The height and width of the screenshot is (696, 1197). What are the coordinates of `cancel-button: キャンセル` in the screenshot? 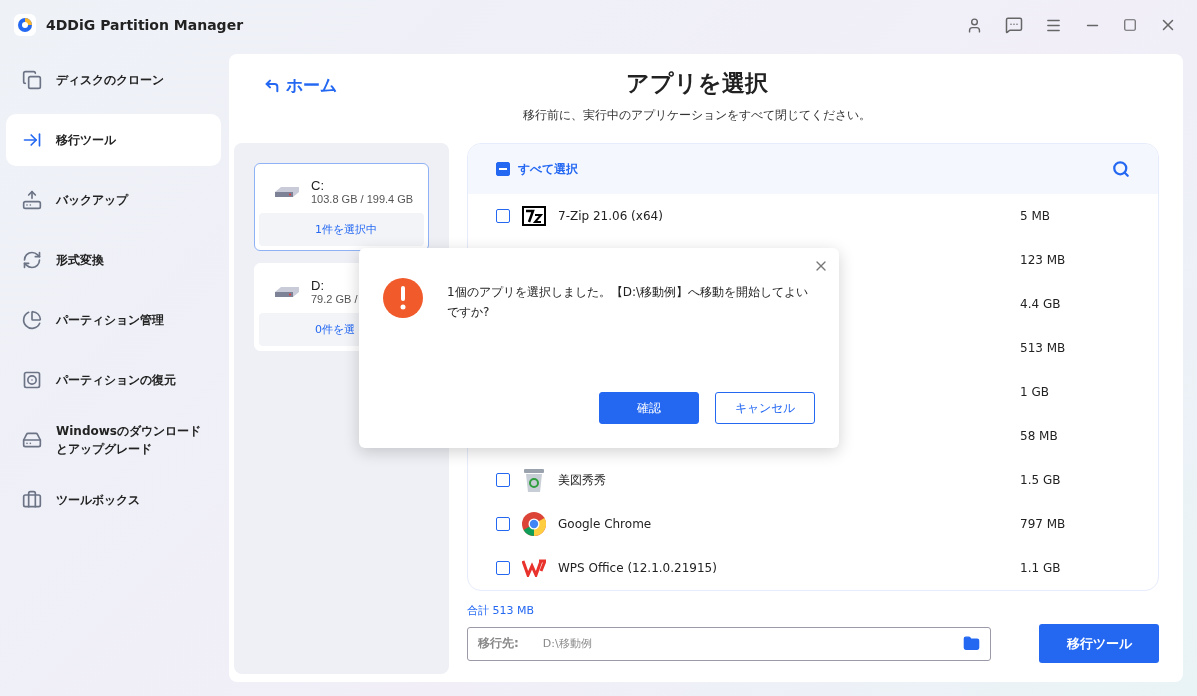 It's located at (765, 408).